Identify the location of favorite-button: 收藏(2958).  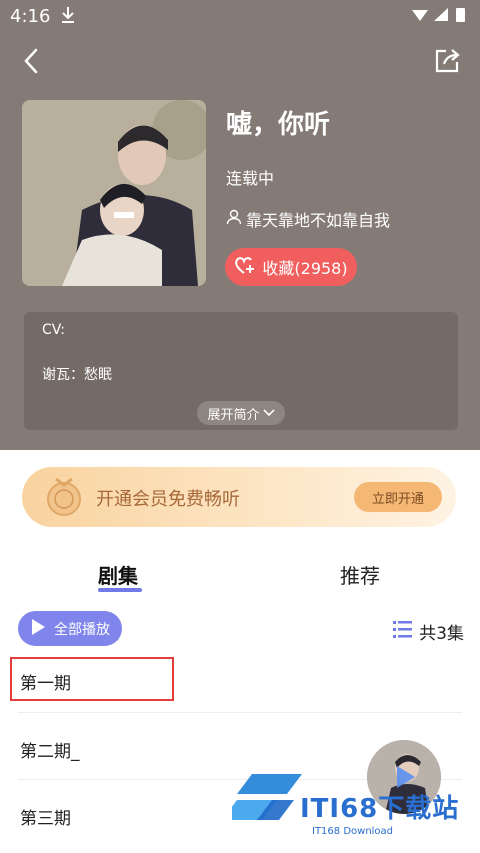
(291, 267).